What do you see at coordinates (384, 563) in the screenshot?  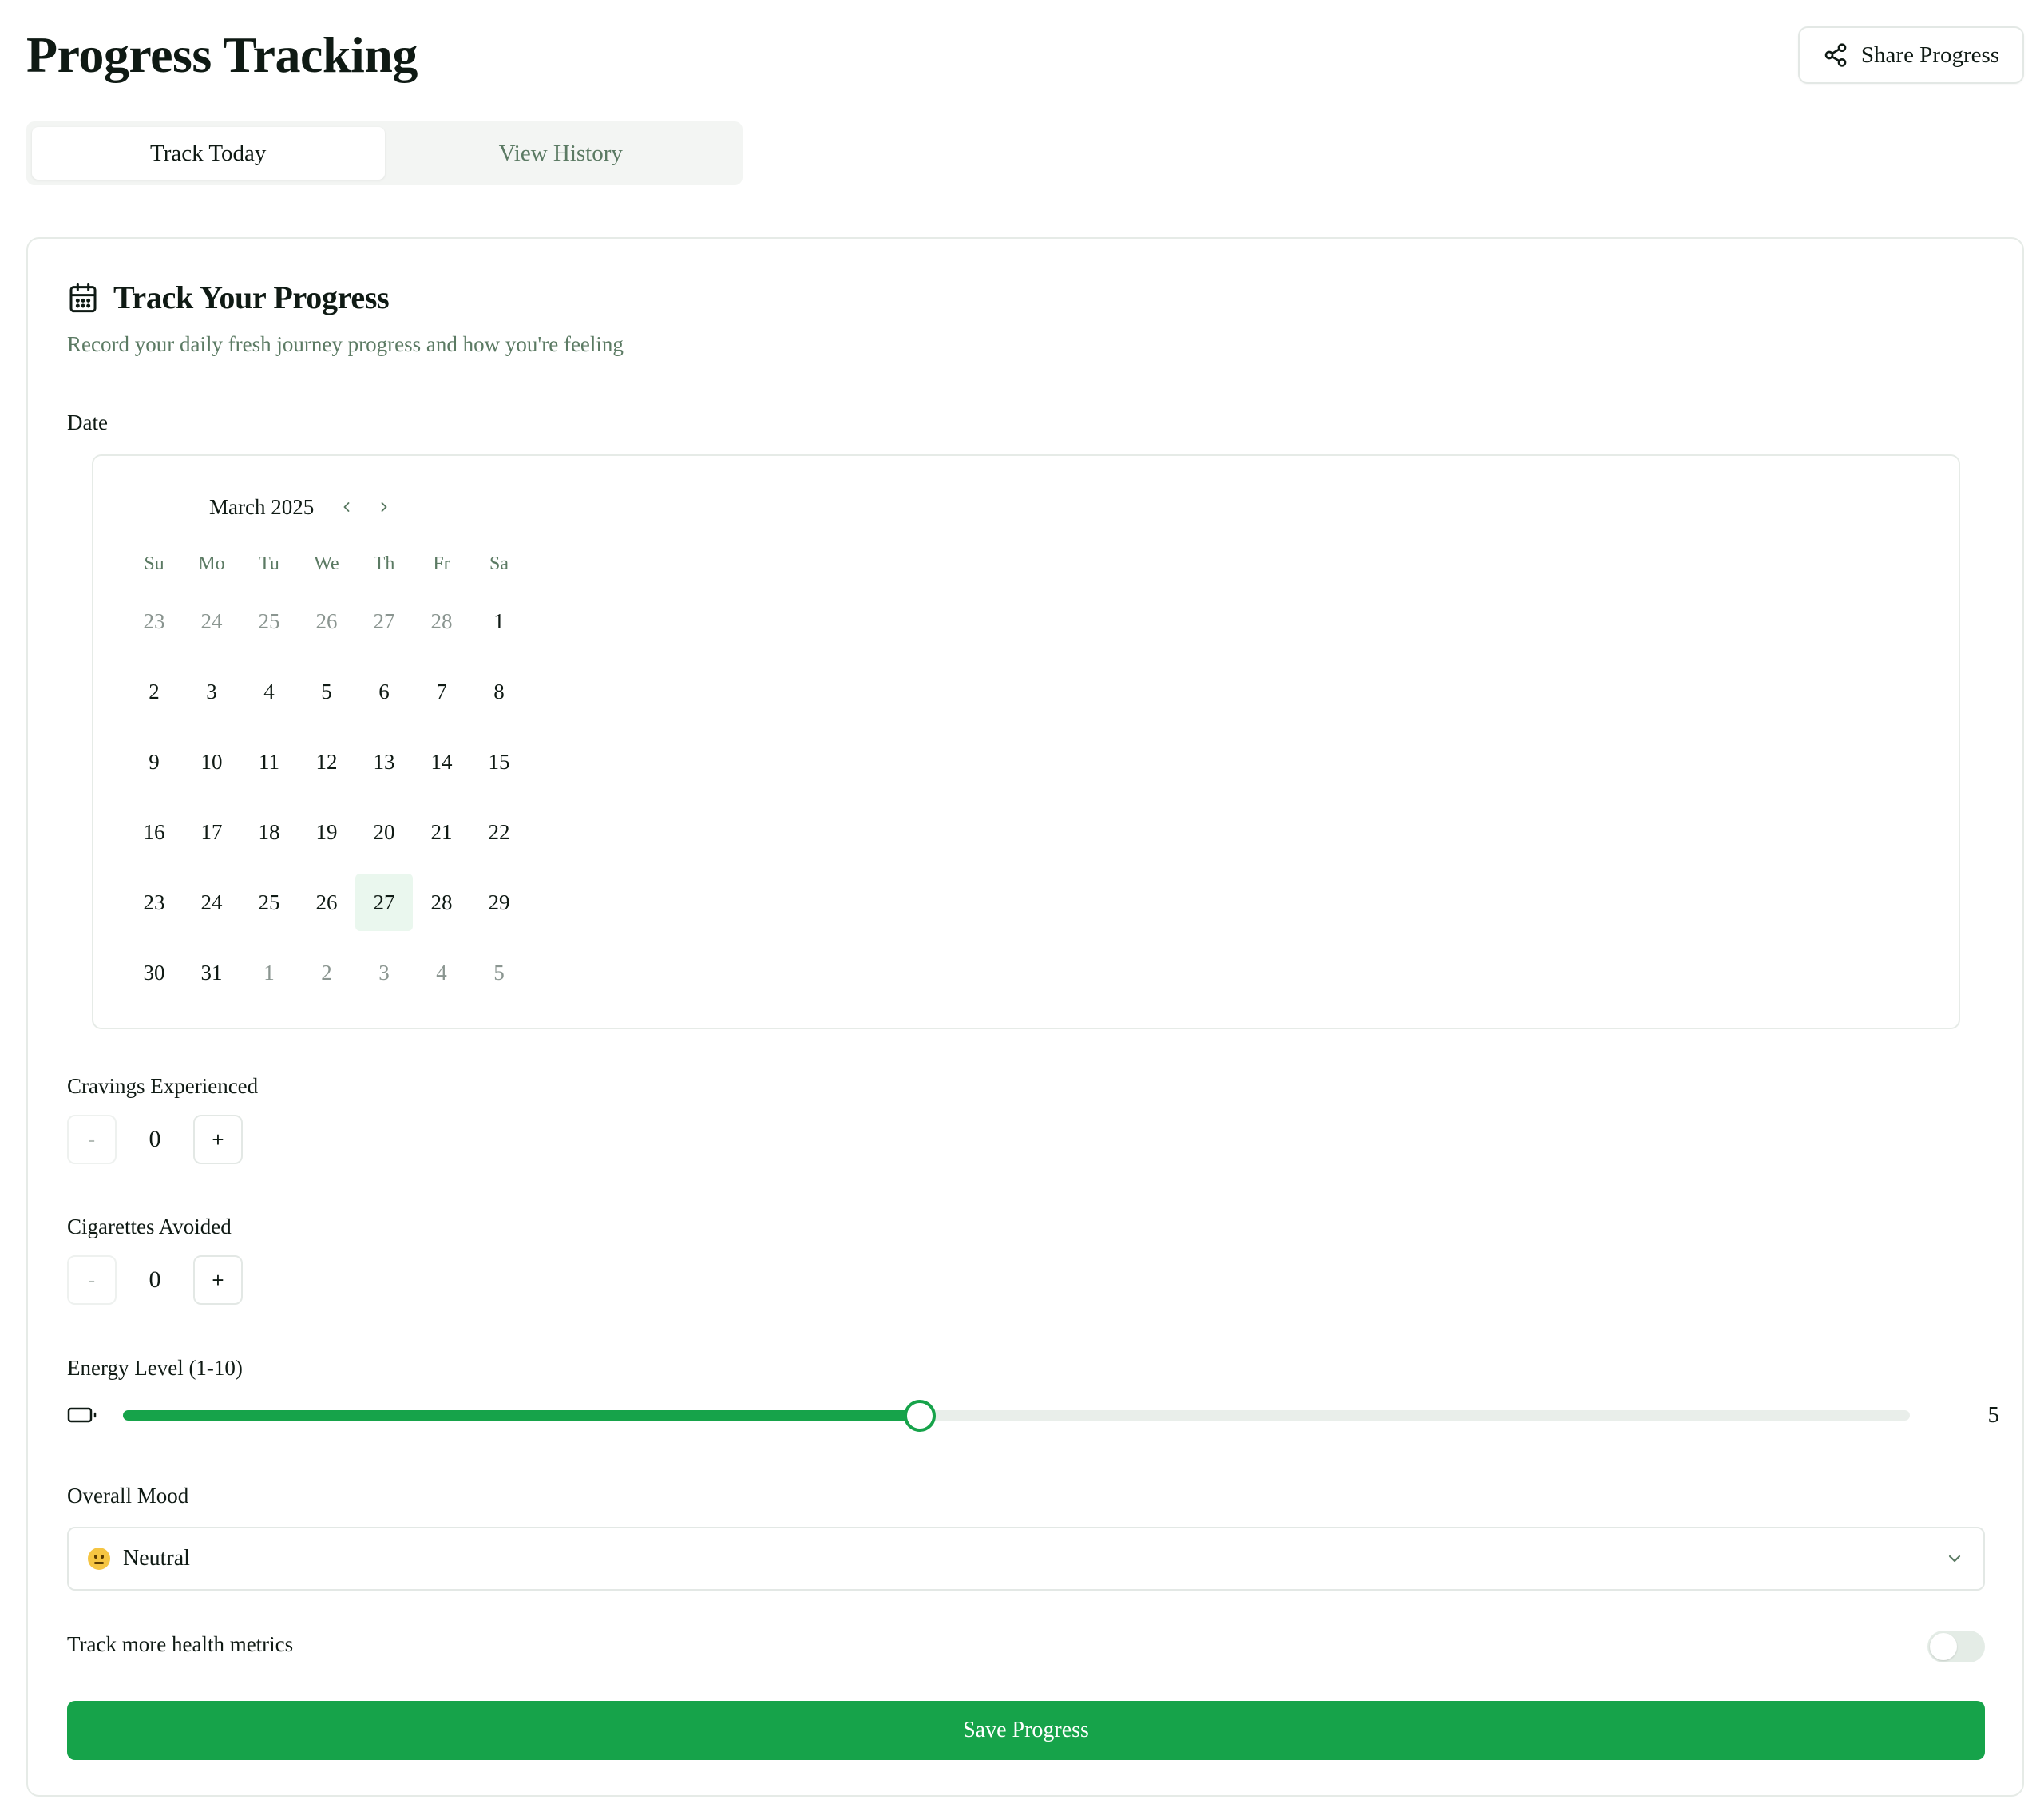 I see `calendar-weekday: Th` at bounding box center [384, 563].